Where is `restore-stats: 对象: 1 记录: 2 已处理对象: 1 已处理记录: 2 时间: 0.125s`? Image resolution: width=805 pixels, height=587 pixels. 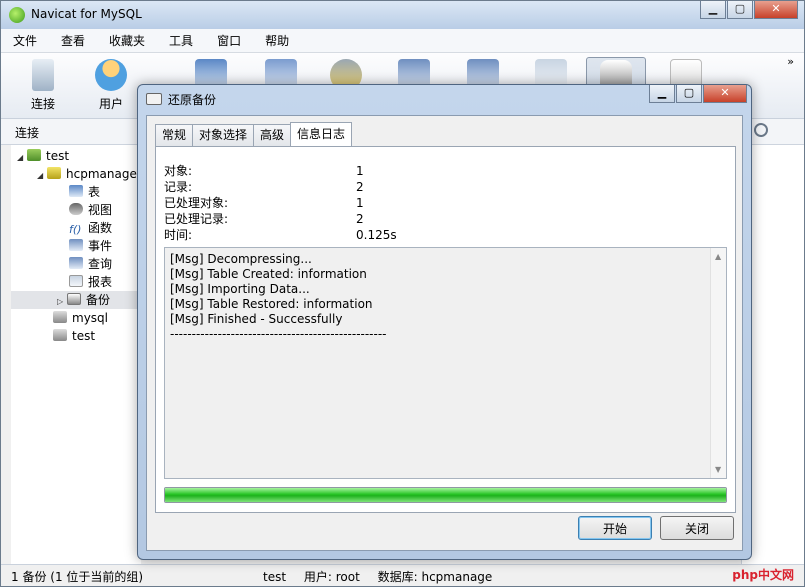
restore-stats: 对象: 1 记录: 2 已处理对象: 1 已处理记录: 2 时间: 0.125s is located at coordinates (314, 203).